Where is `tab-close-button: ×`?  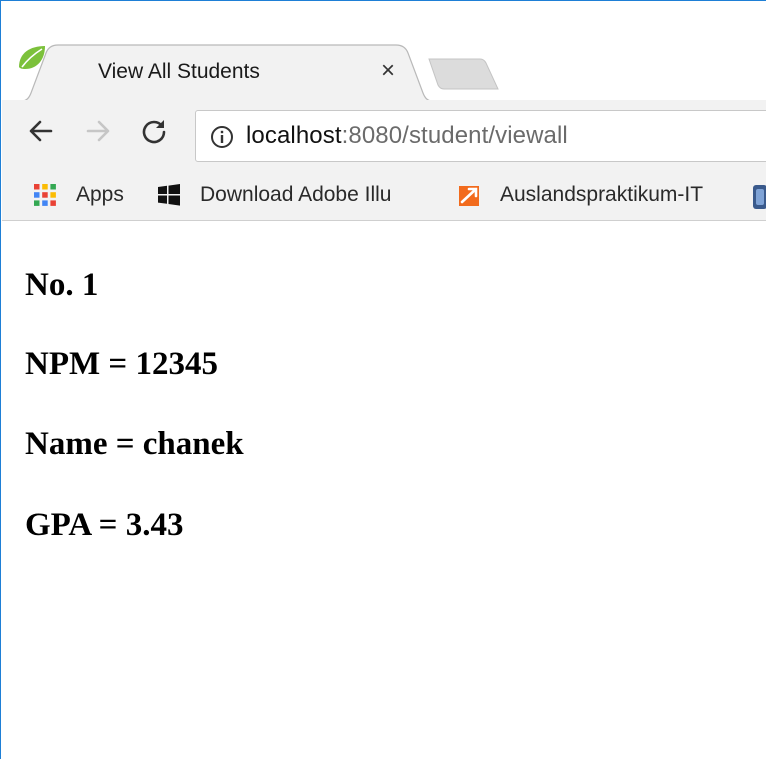 tab-close-button: × is located at coordinates (388, 71).